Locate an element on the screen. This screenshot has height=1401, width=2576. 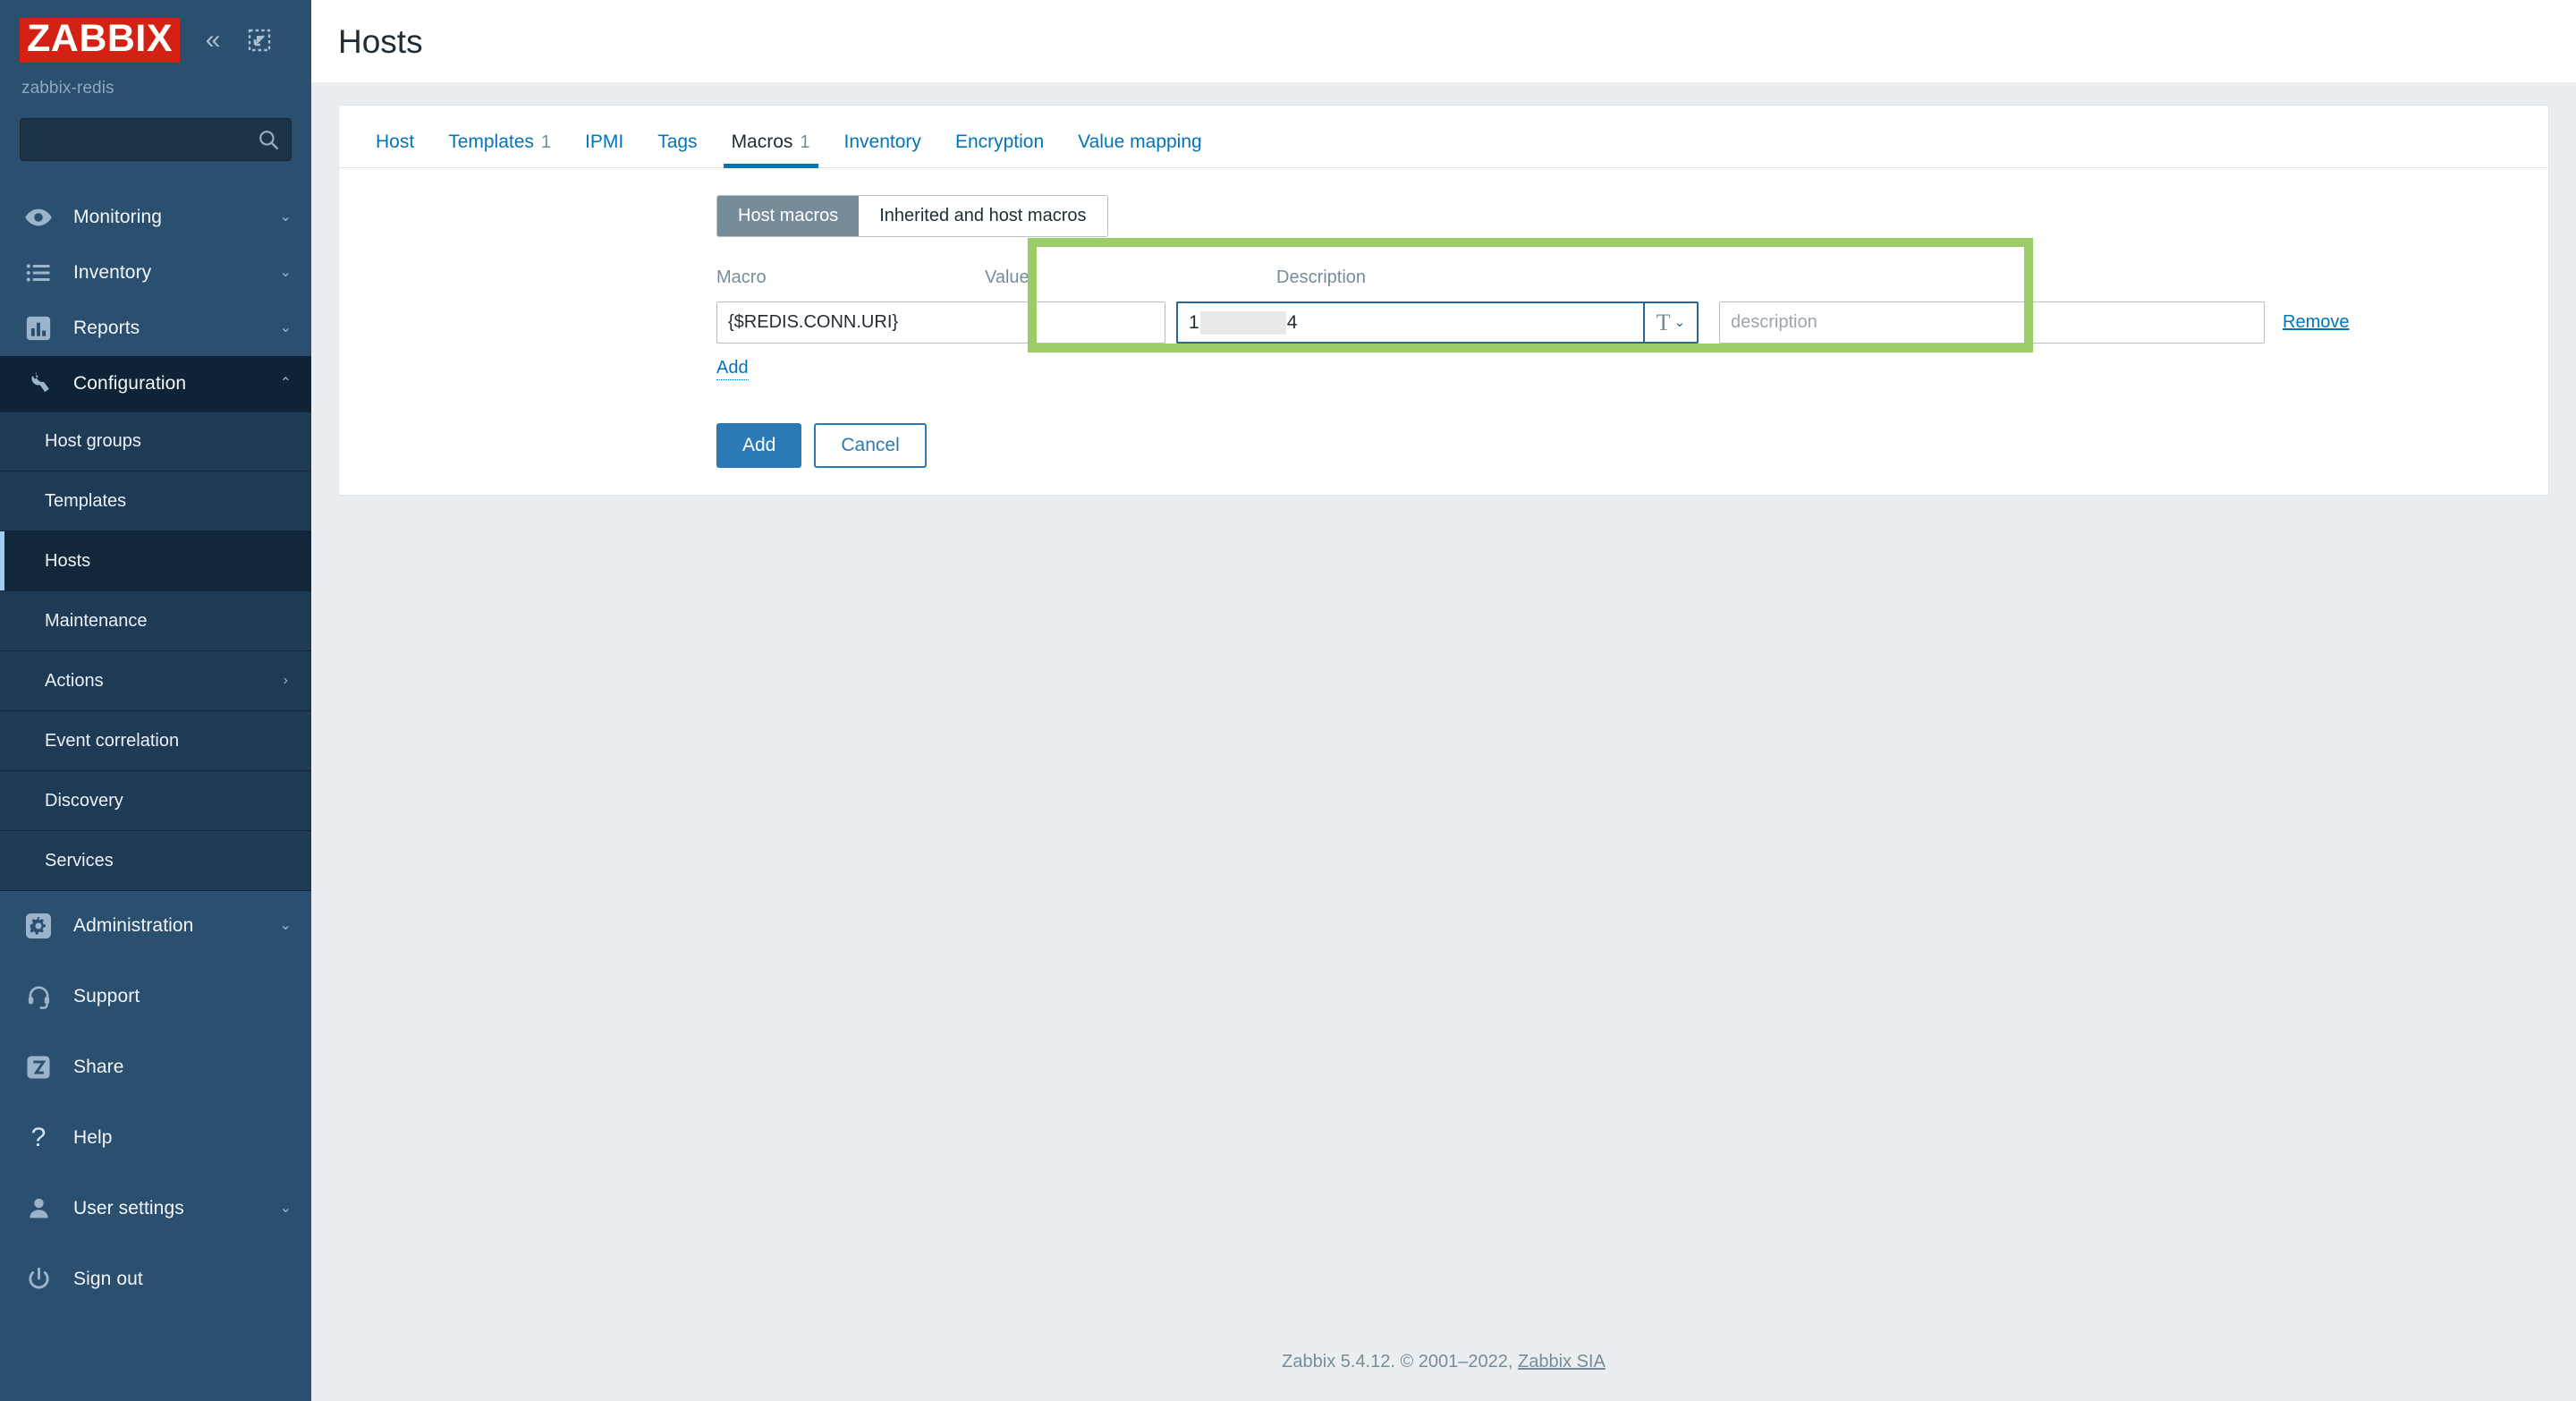
add-button: Add is located at coordinates (759, 445).